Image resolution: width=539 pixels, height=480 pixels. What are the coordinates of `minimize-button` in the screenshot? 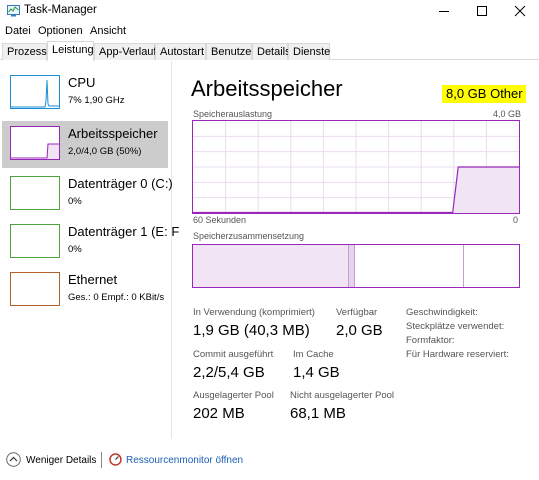 It's located at (444, 11).